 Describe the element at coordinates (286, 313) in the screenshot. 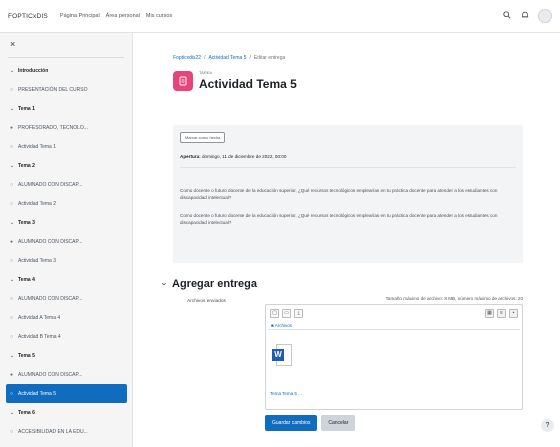

I see `create-folder-icon: ▭` at that location.